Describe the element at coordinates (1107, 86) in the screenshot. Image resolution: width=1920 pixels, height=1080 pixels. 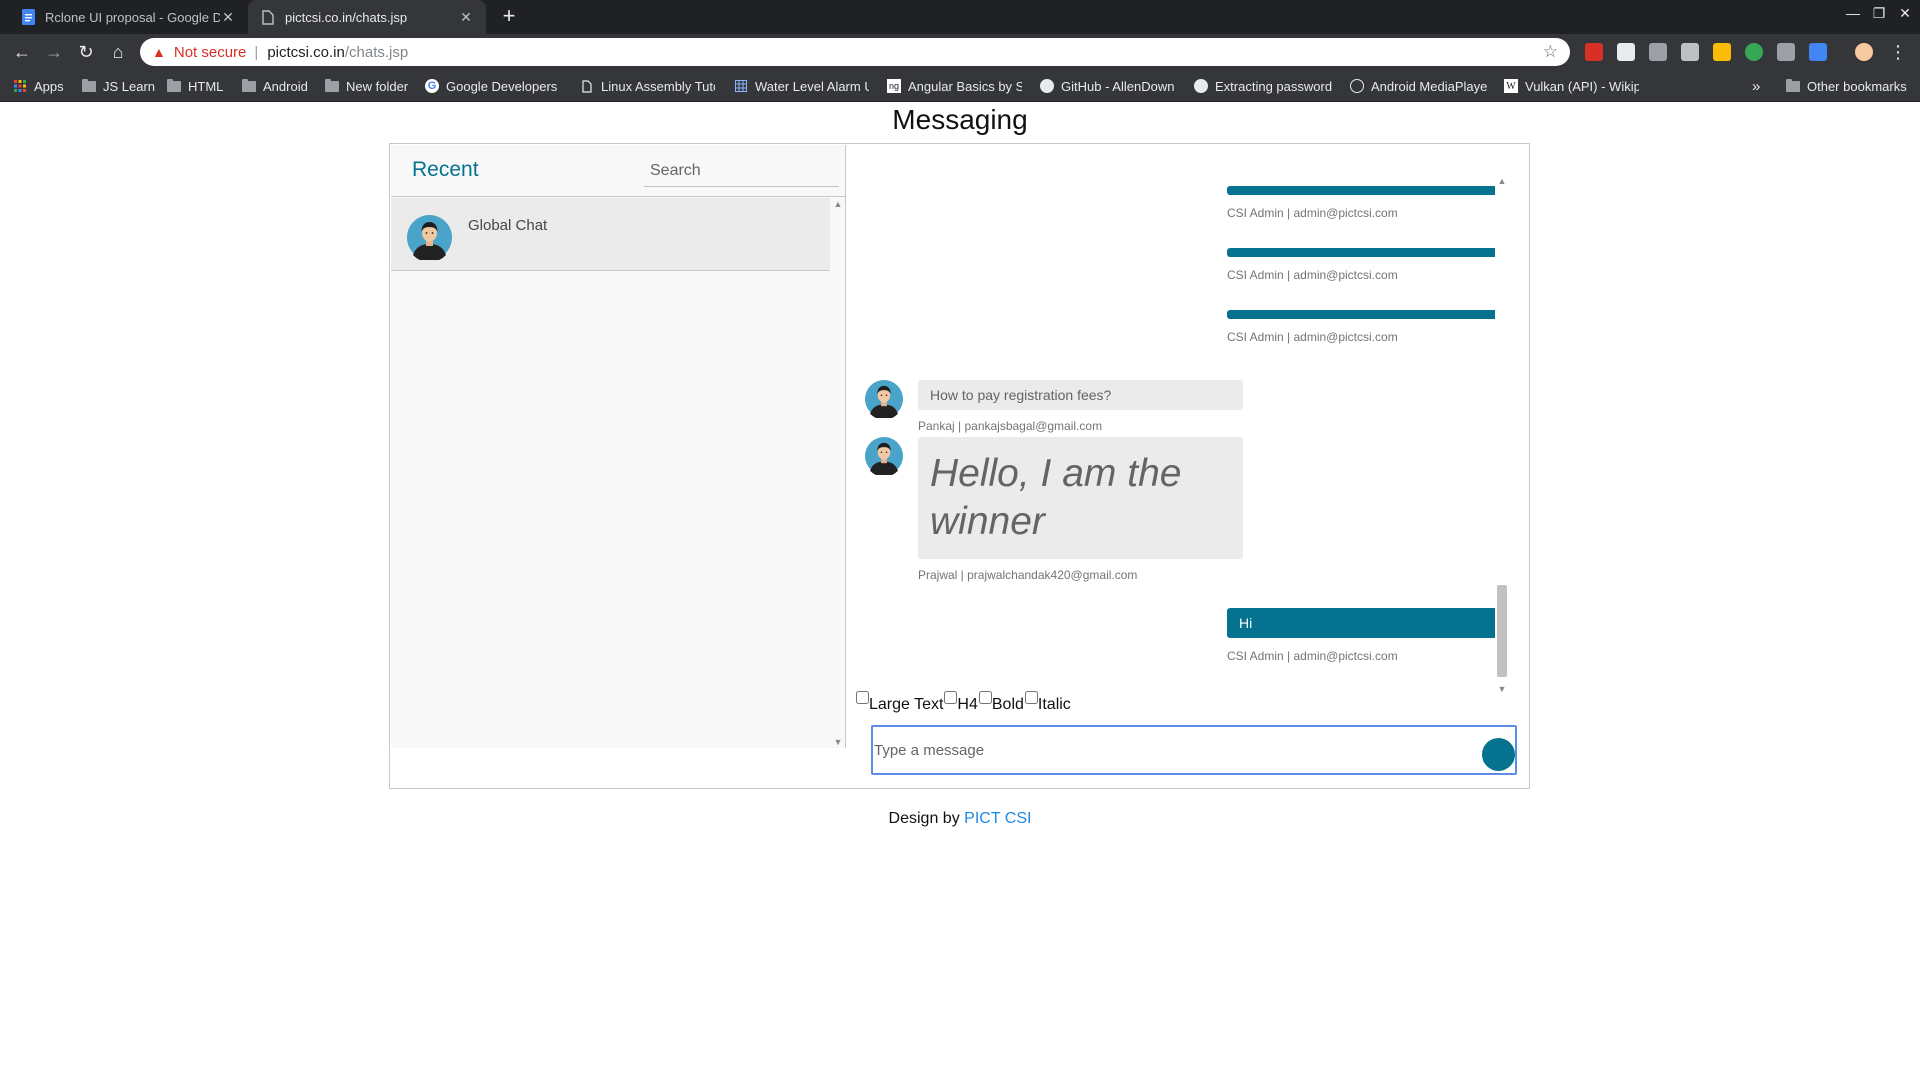
I see `bookmark-github-allendown: GitHub - AllenDown` at that location.